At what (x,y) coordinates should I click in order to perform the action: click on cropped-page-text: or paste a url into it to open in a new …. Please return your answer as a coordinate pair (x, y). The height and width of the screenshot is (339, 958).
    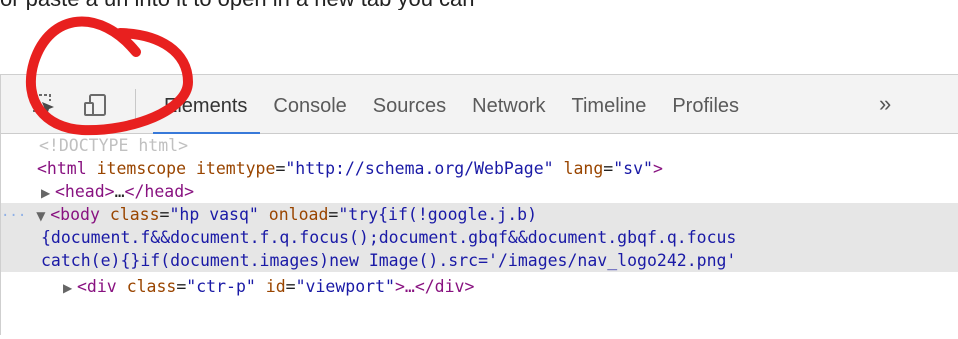
    Looking at the image, I should click on (479, 5).